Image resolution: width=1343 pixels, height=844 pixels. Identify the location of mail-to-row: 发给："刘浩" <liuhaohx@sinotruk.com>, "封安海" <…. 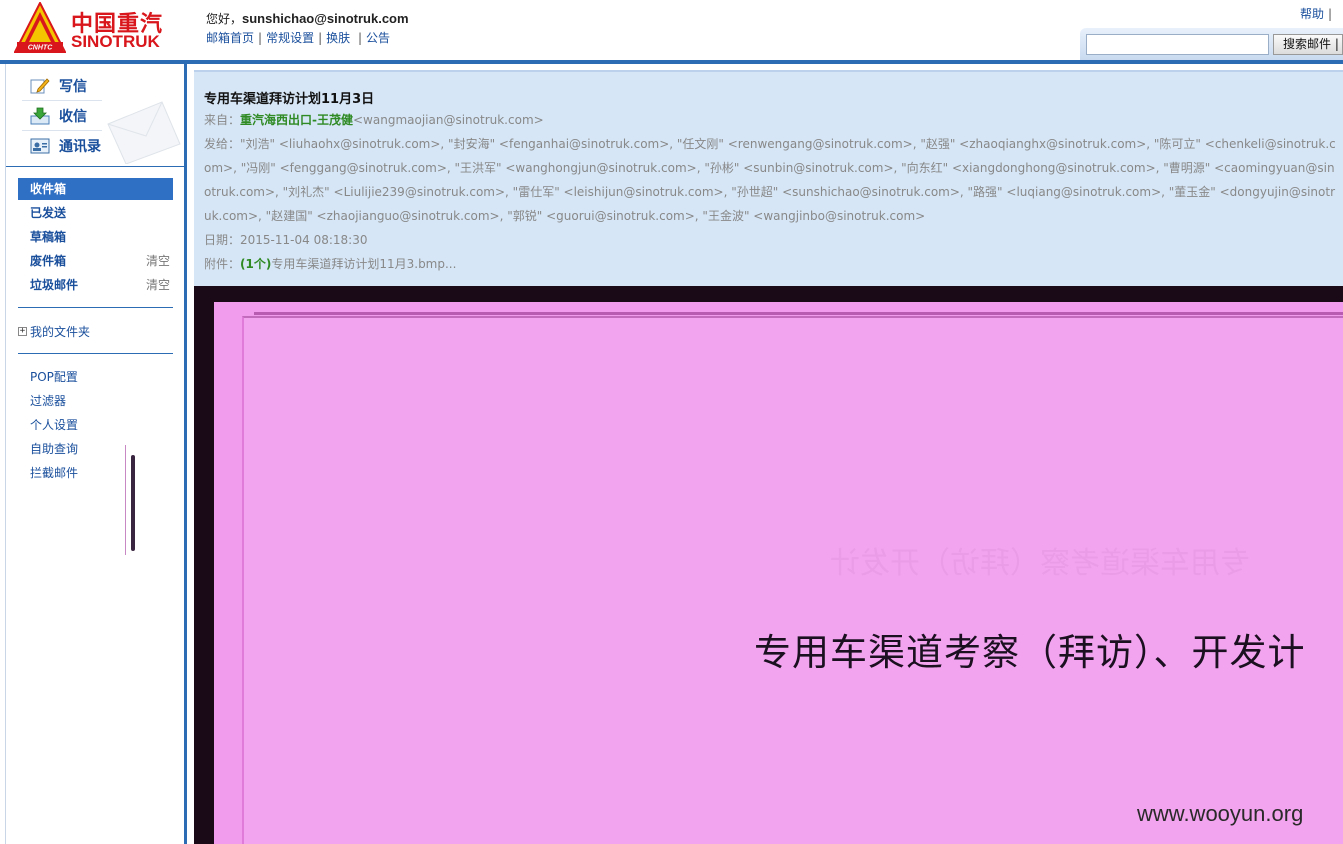
(770, 180).